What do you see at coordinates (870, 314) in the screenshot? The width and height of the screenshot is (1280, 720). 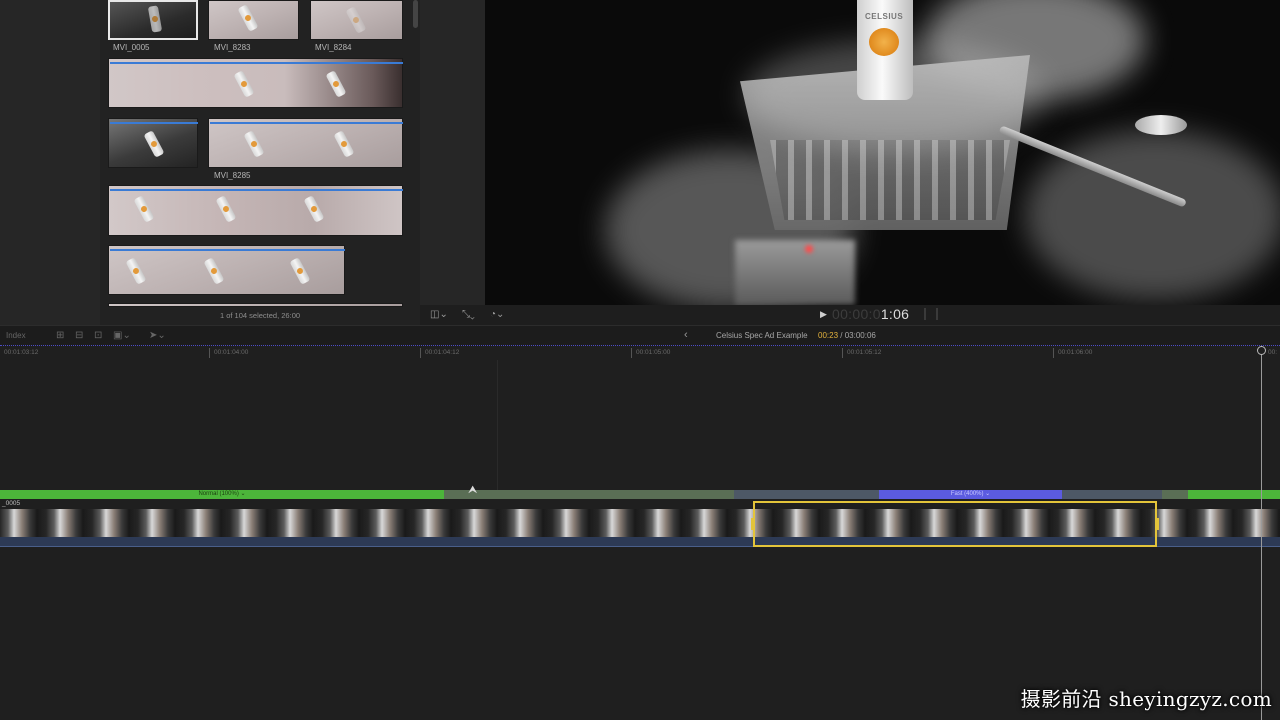 I see `viewer-timecode: 00:00:01:06` at bounding box center [870, 314].